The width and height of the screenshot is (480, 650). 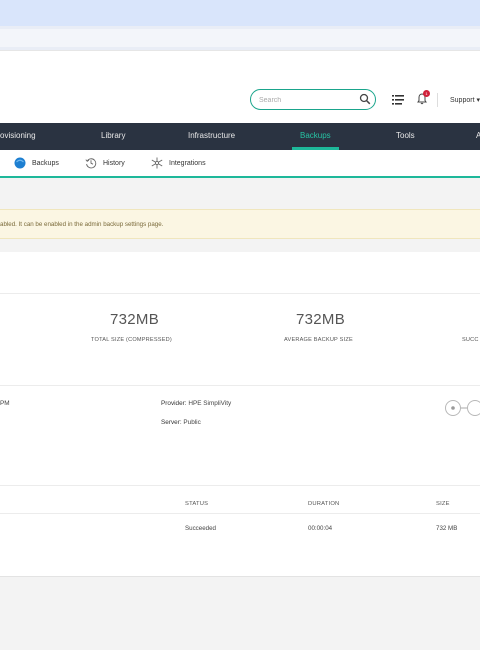 I want to click on provider-value: HPE SimpliVity, so click(x=210, y=403).